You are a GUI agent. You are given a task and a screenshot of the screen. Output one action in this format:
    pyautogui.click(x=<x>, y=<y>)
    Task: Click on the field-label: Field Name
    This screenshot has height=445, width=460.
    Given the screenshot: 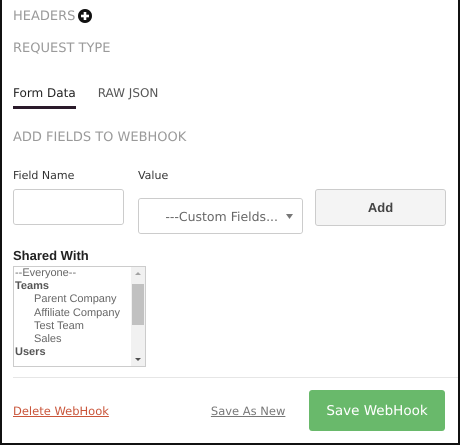 What is the action you would take?
    pyautogui.click(x=44, y=176)
    